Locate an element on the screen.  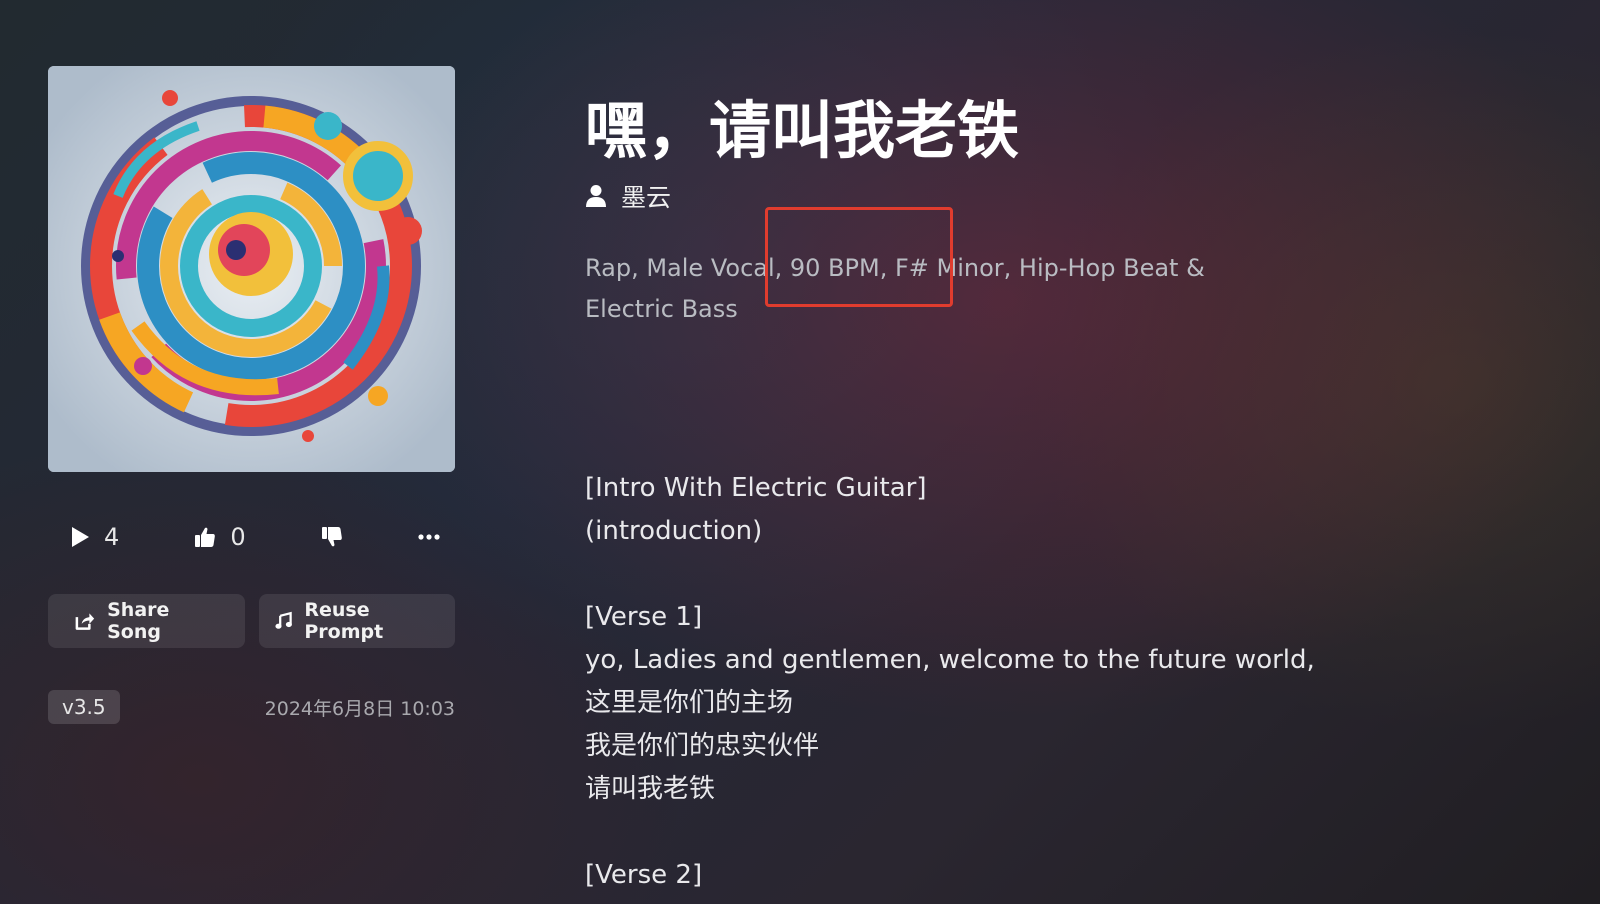
lyrics-line: 请叫我老铁 is located at coordinates (650, 789).